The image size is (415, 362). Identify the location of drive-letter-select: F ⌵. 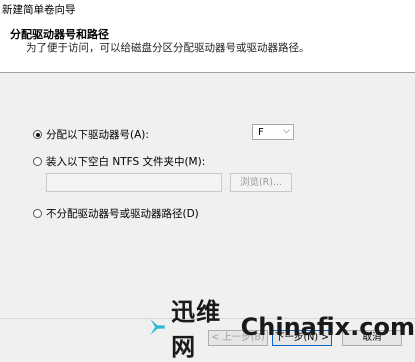
(273, 132).